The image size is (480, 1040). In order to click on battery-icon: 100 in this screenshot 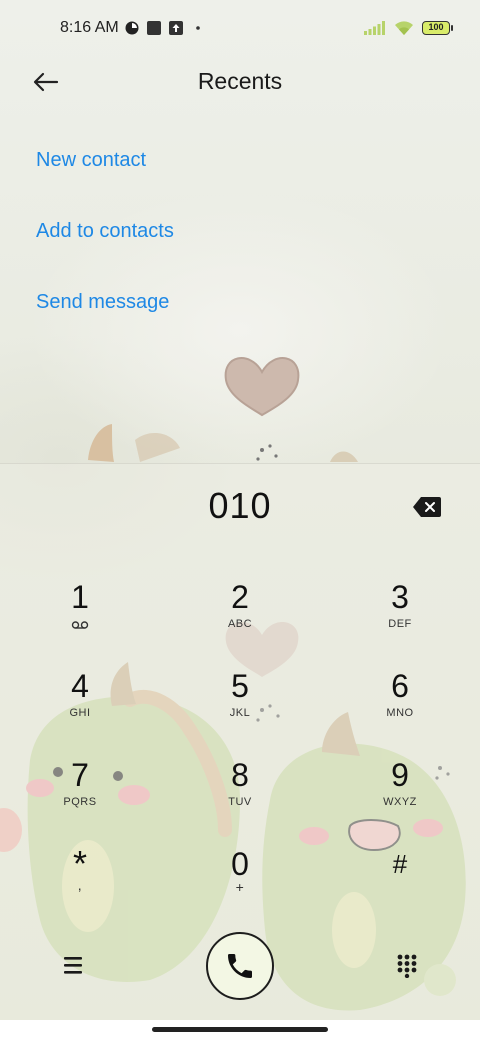, I will do `click(437, 28)`.